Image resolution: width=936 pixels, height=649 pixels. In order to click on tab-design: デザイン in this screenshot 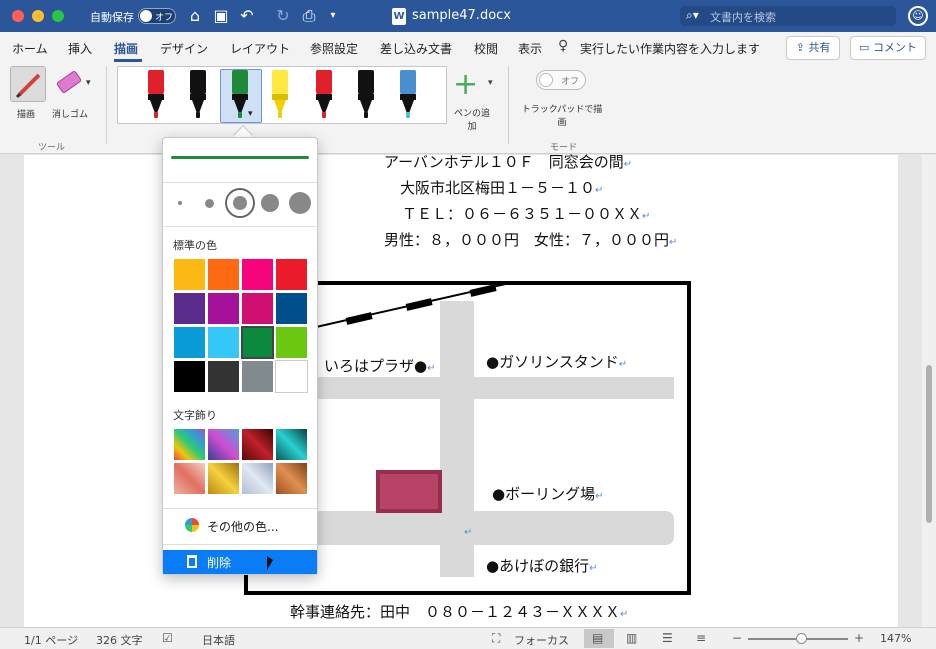, I will do `click(184, 48)`.